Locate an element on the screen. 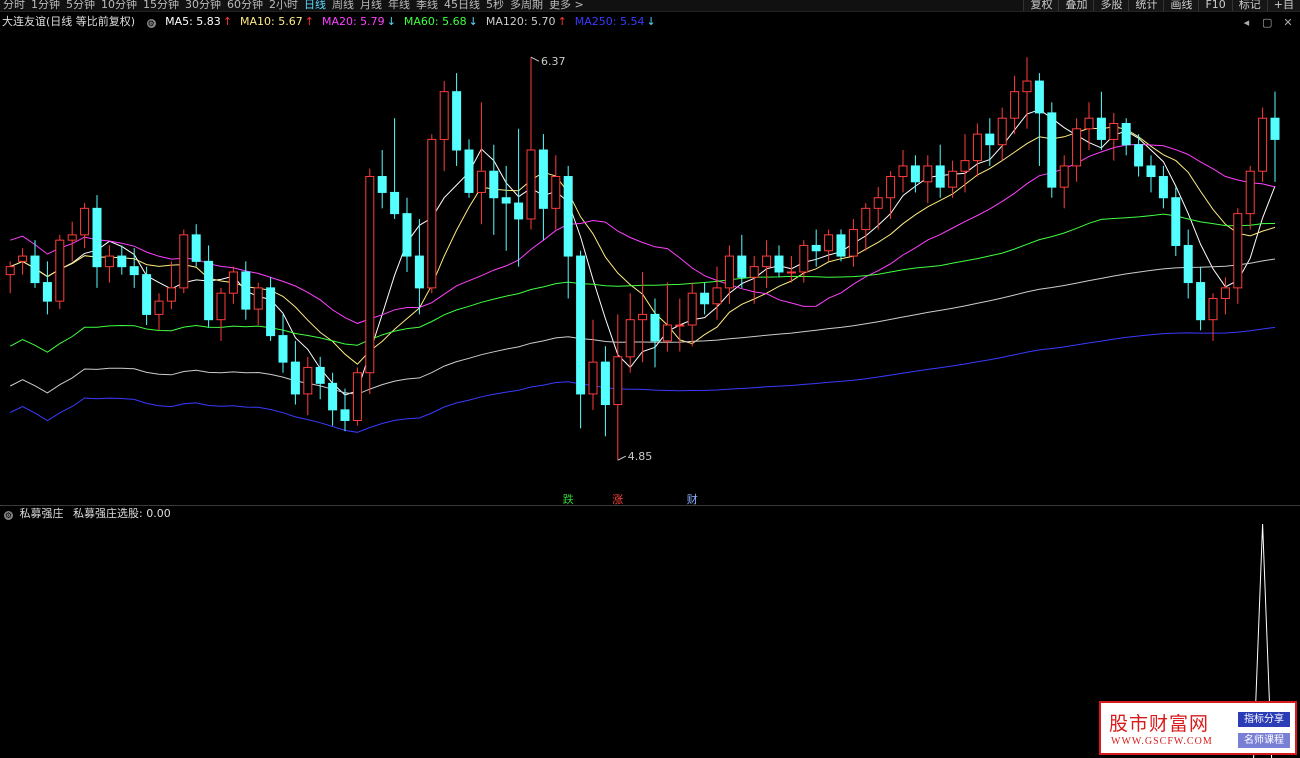 This screenshot has width=1300, height=758. period-tab-13: 45日线 is located at coordinates (462, 5).